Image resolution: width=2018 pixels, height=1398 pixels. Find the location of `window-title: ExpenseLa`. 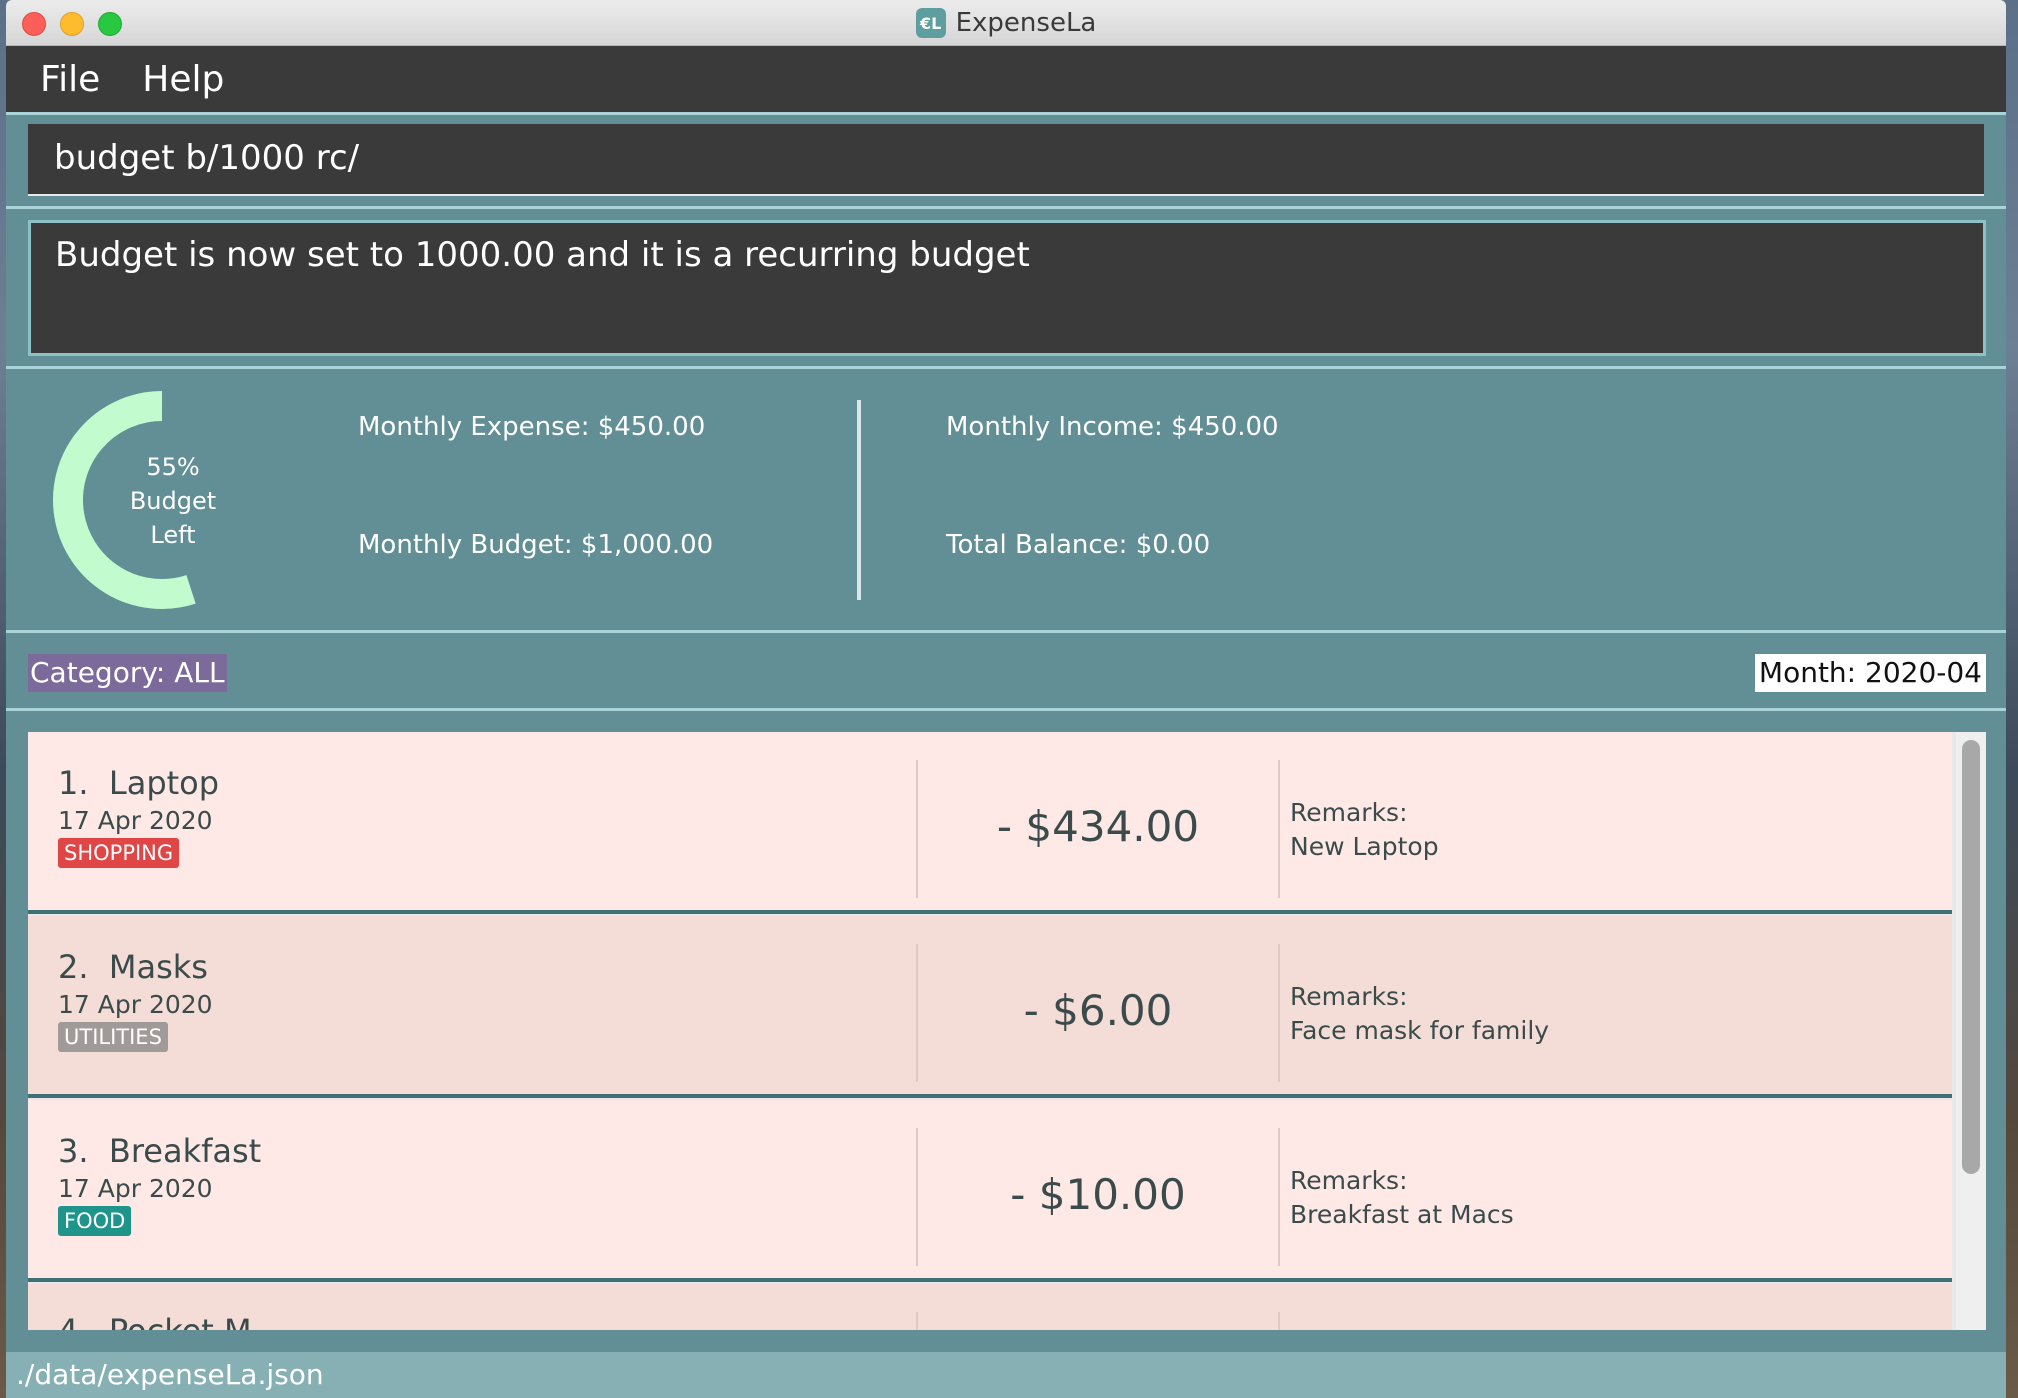

window-title: ExpenseLa is located at coordinates (1026, 23).